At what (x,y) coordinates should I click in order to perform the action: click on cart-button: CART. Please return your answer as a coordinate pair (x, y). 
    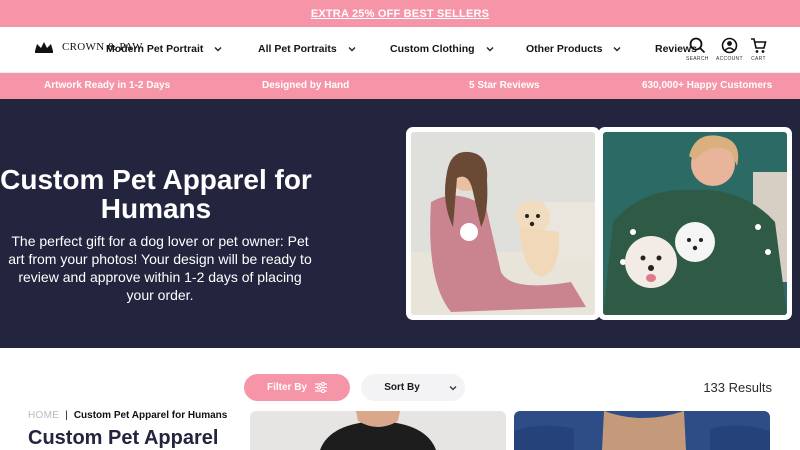
    Looking at the image, I should click on (758, 49).